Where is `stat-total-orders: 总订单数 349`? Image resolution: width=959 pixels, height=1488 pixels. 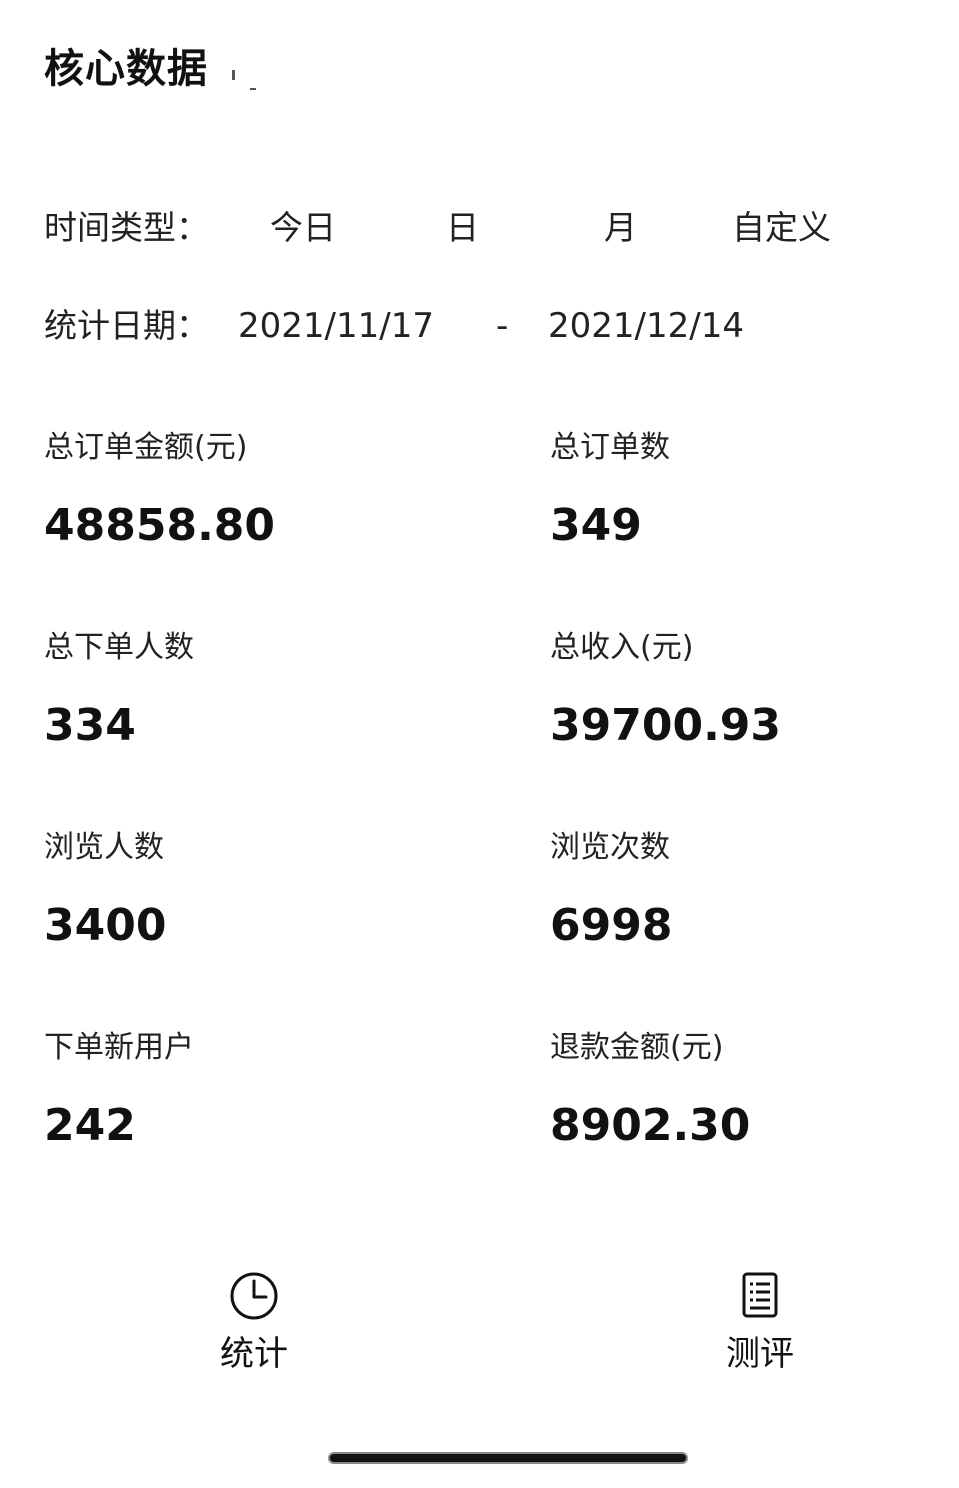
stat-total-orders: 总订单数 349 is located at coordinates (740, 491).